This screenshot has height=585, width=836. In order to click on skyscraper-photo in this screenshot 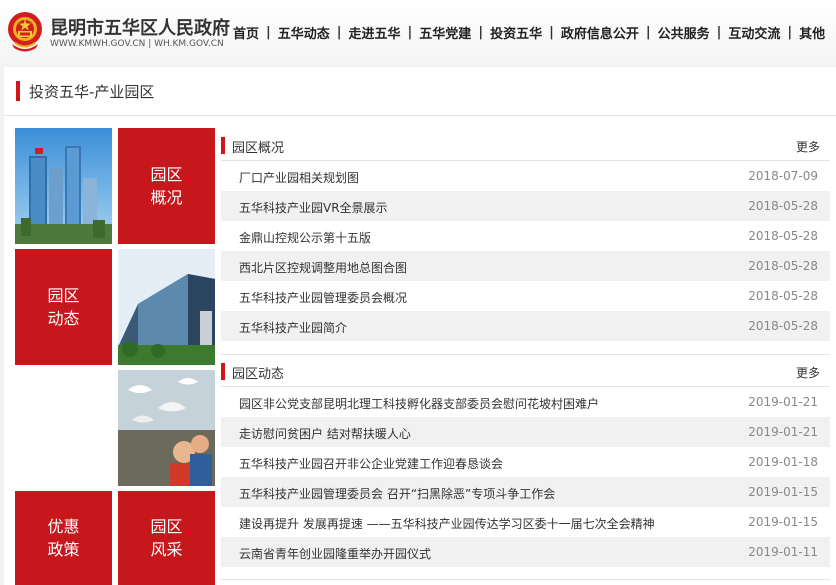, I will do `click(63, 186)`.